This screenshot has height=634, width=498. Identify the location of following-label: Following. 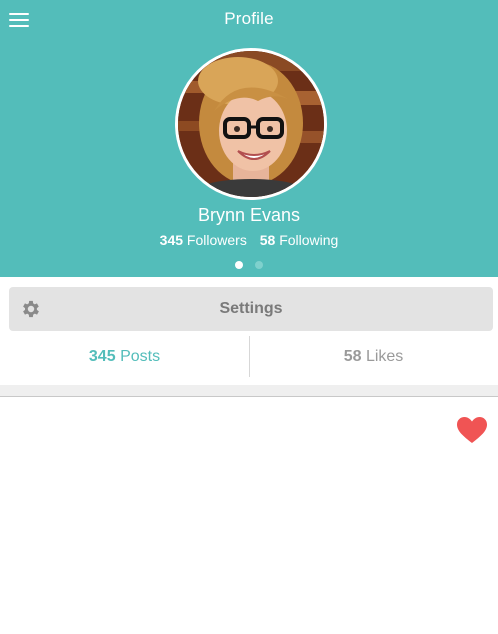
(308, 240).